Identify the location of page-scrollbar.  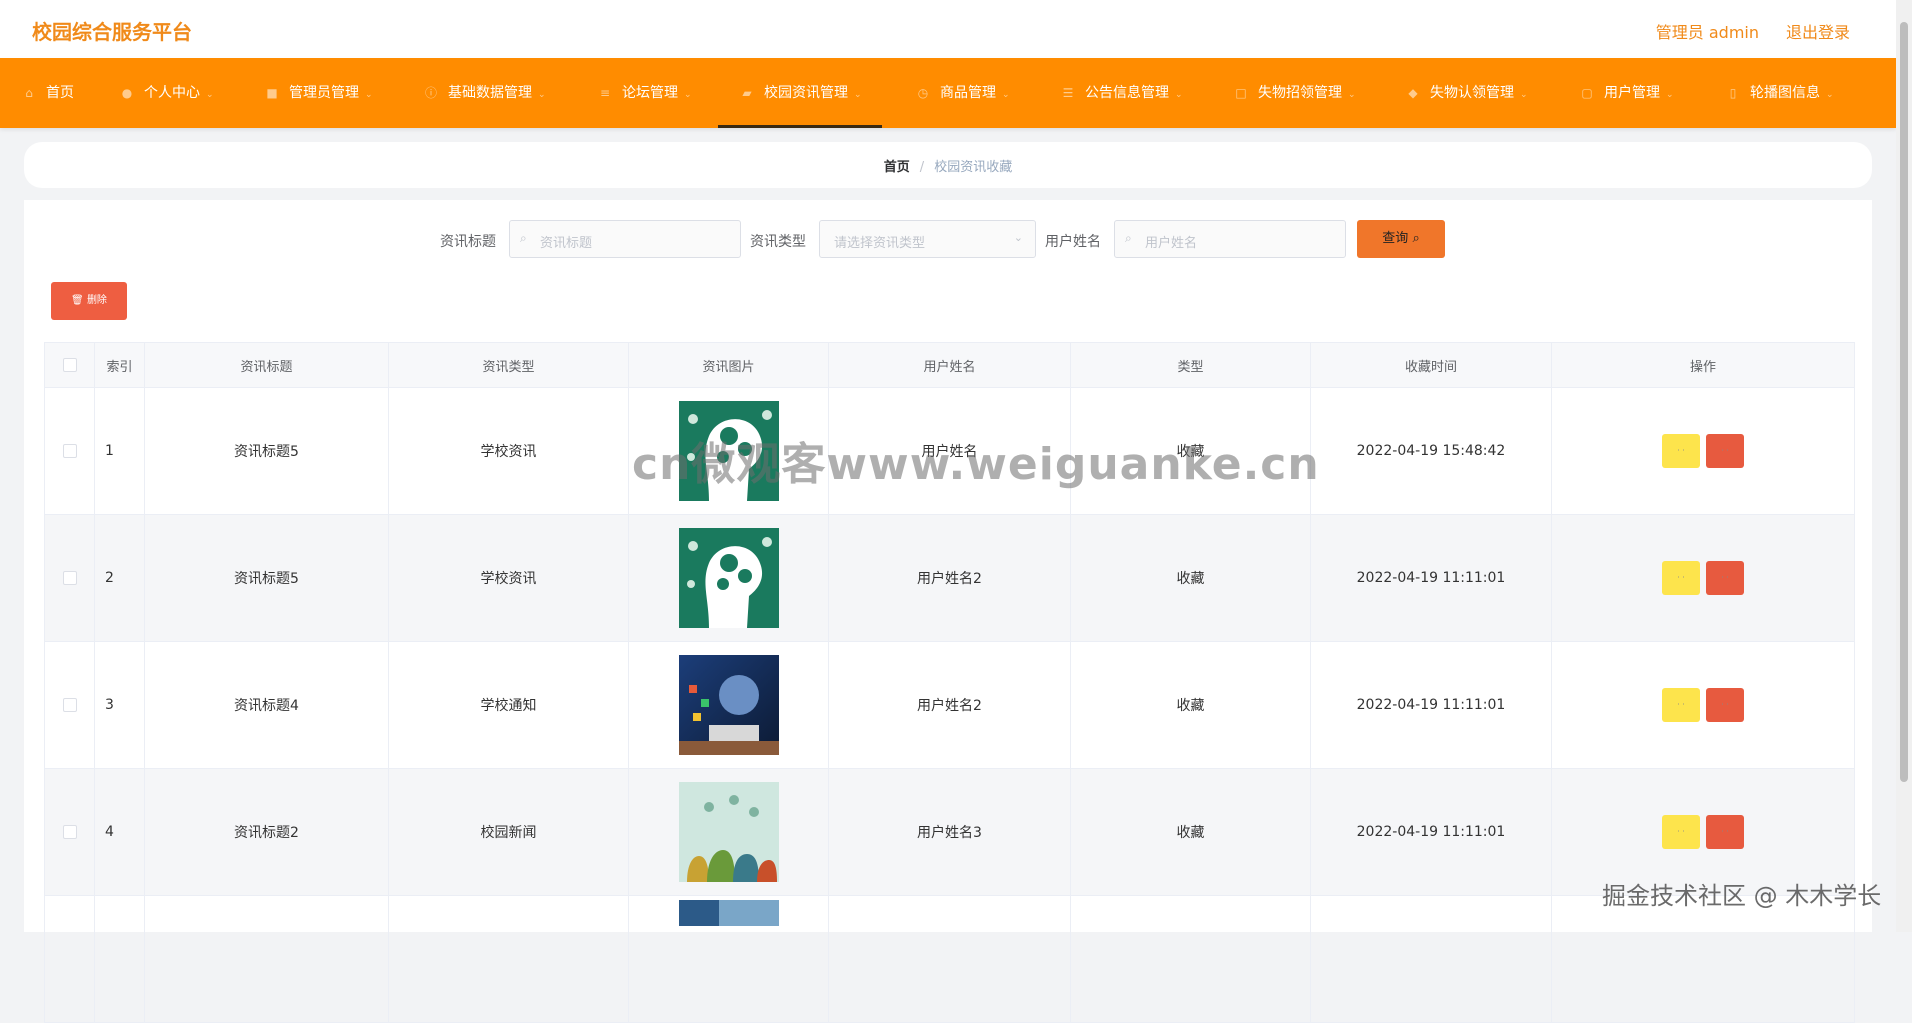
(1904, 466).